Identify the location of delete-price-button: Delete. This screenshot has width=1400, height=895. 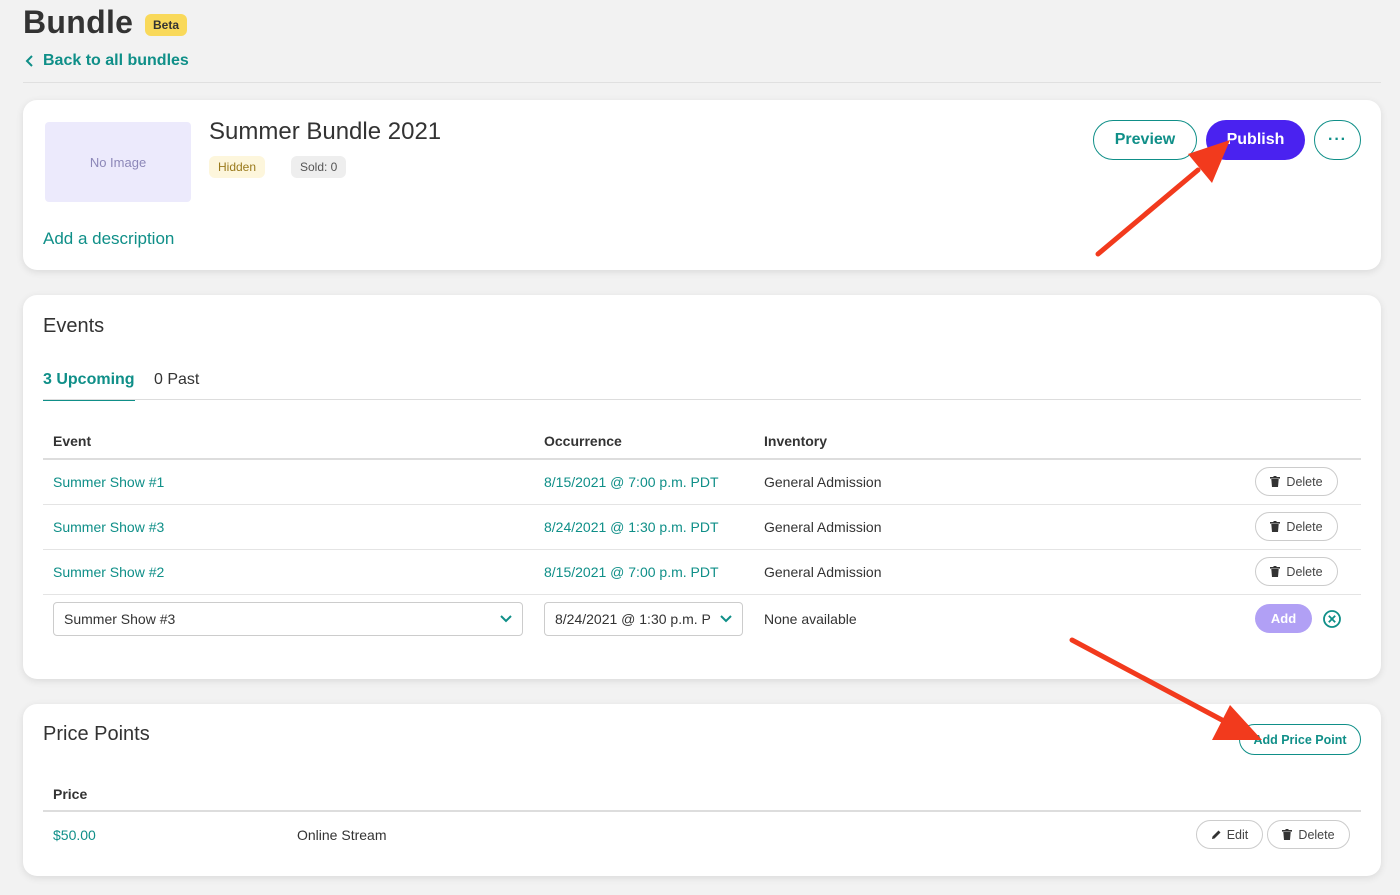
(1308, 834).